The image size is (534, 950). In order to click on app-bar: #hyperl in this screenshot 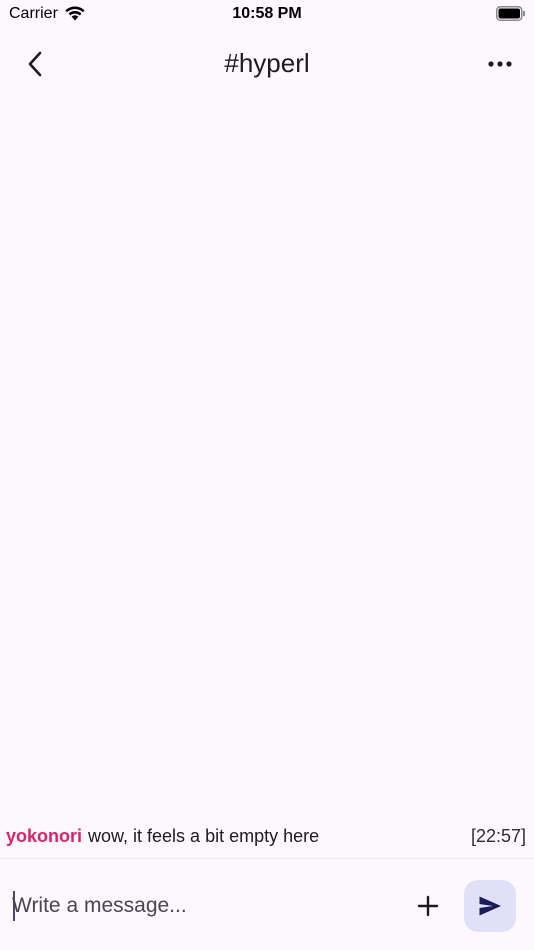, I will do `click(267, 63)`.